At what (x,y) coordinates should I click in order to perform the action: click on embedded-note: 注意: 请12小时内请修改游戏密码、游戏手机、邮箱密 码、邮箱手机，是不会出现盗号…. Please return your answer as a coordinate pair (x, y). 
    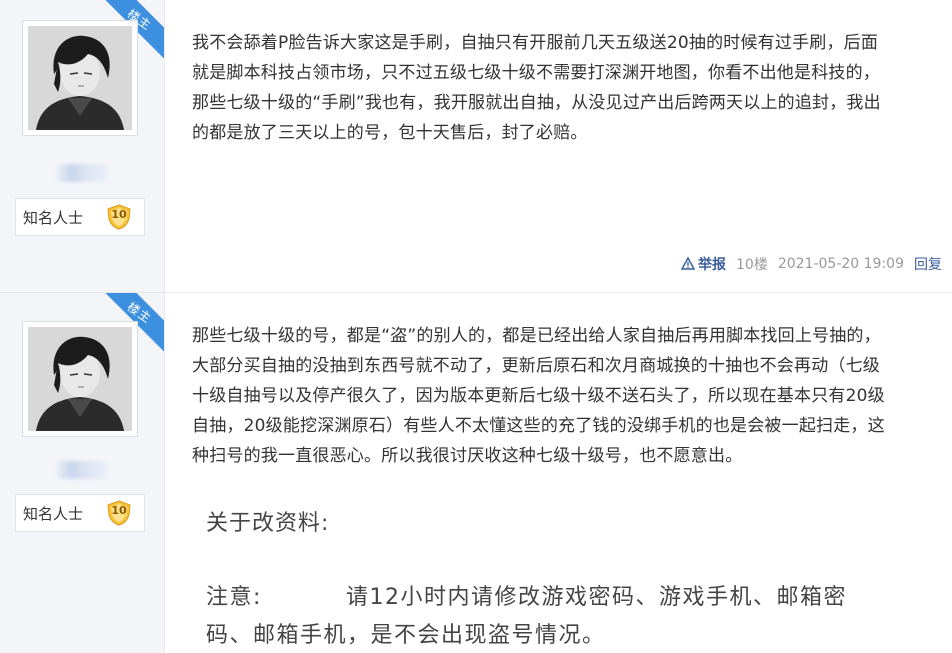
    Looking at the image, I should click on (556, 616).